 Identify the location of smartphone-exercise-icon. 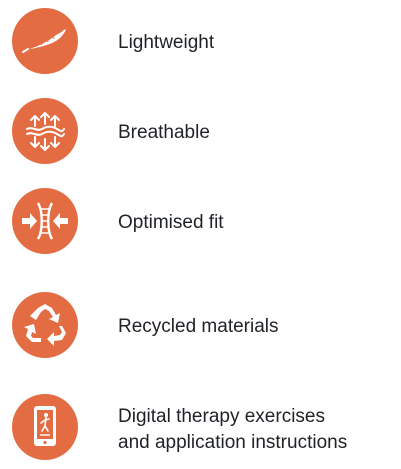
(45, 427).